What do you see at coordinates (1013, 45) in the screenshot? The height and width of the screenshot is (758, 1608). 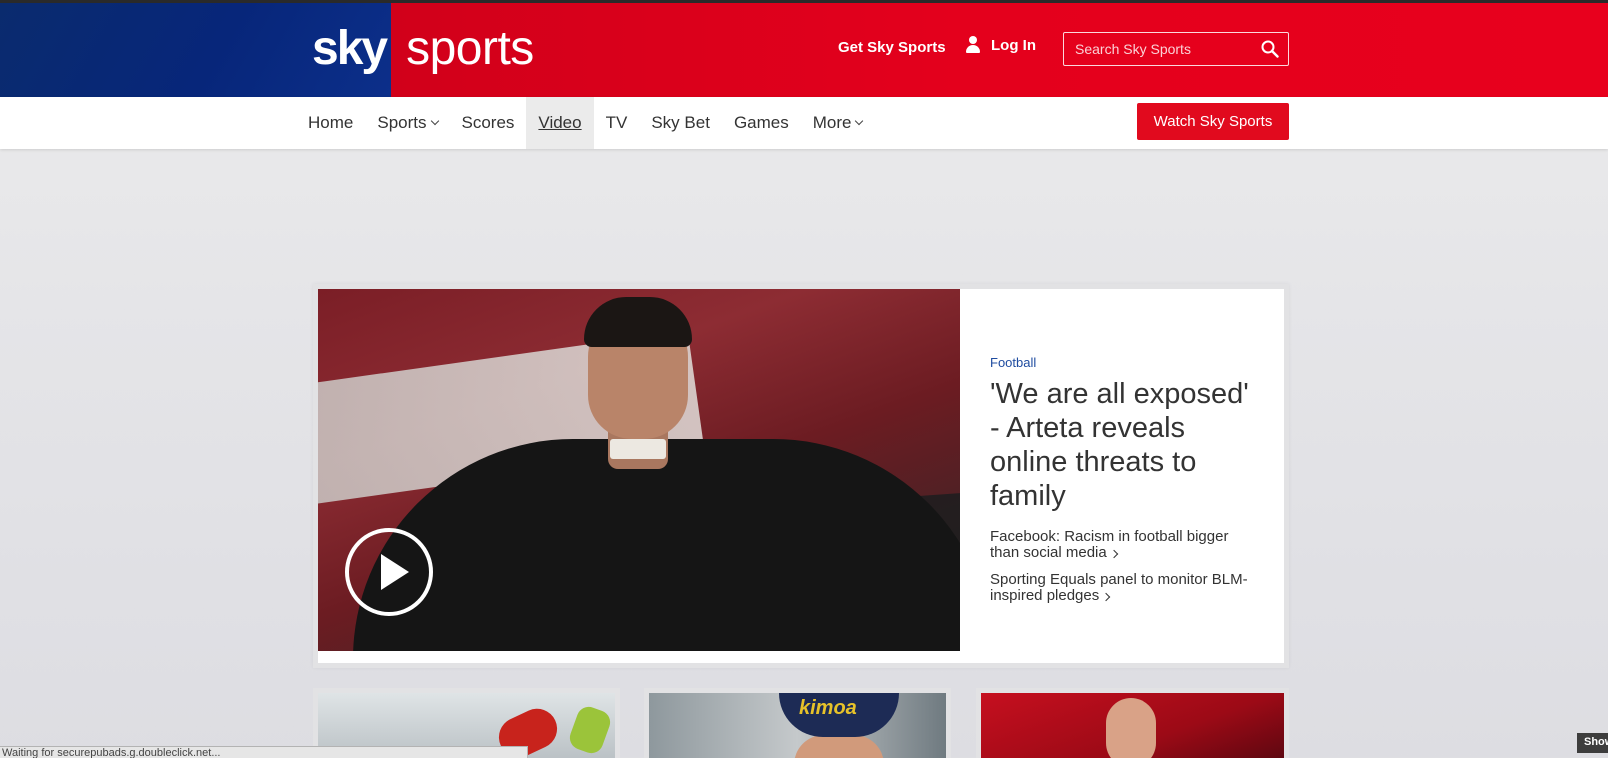 I see `login-label: Log In` at bounding box center [1013, 45].